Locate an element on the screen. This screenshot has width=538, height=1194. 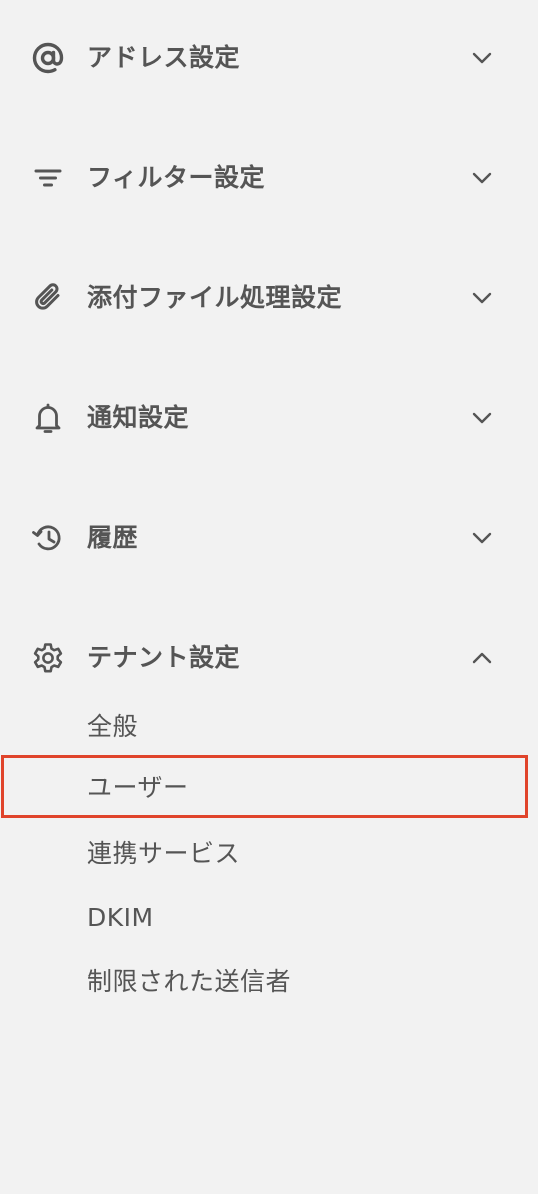
sub-item-label: DKIM is located at coordinates (120, 917).